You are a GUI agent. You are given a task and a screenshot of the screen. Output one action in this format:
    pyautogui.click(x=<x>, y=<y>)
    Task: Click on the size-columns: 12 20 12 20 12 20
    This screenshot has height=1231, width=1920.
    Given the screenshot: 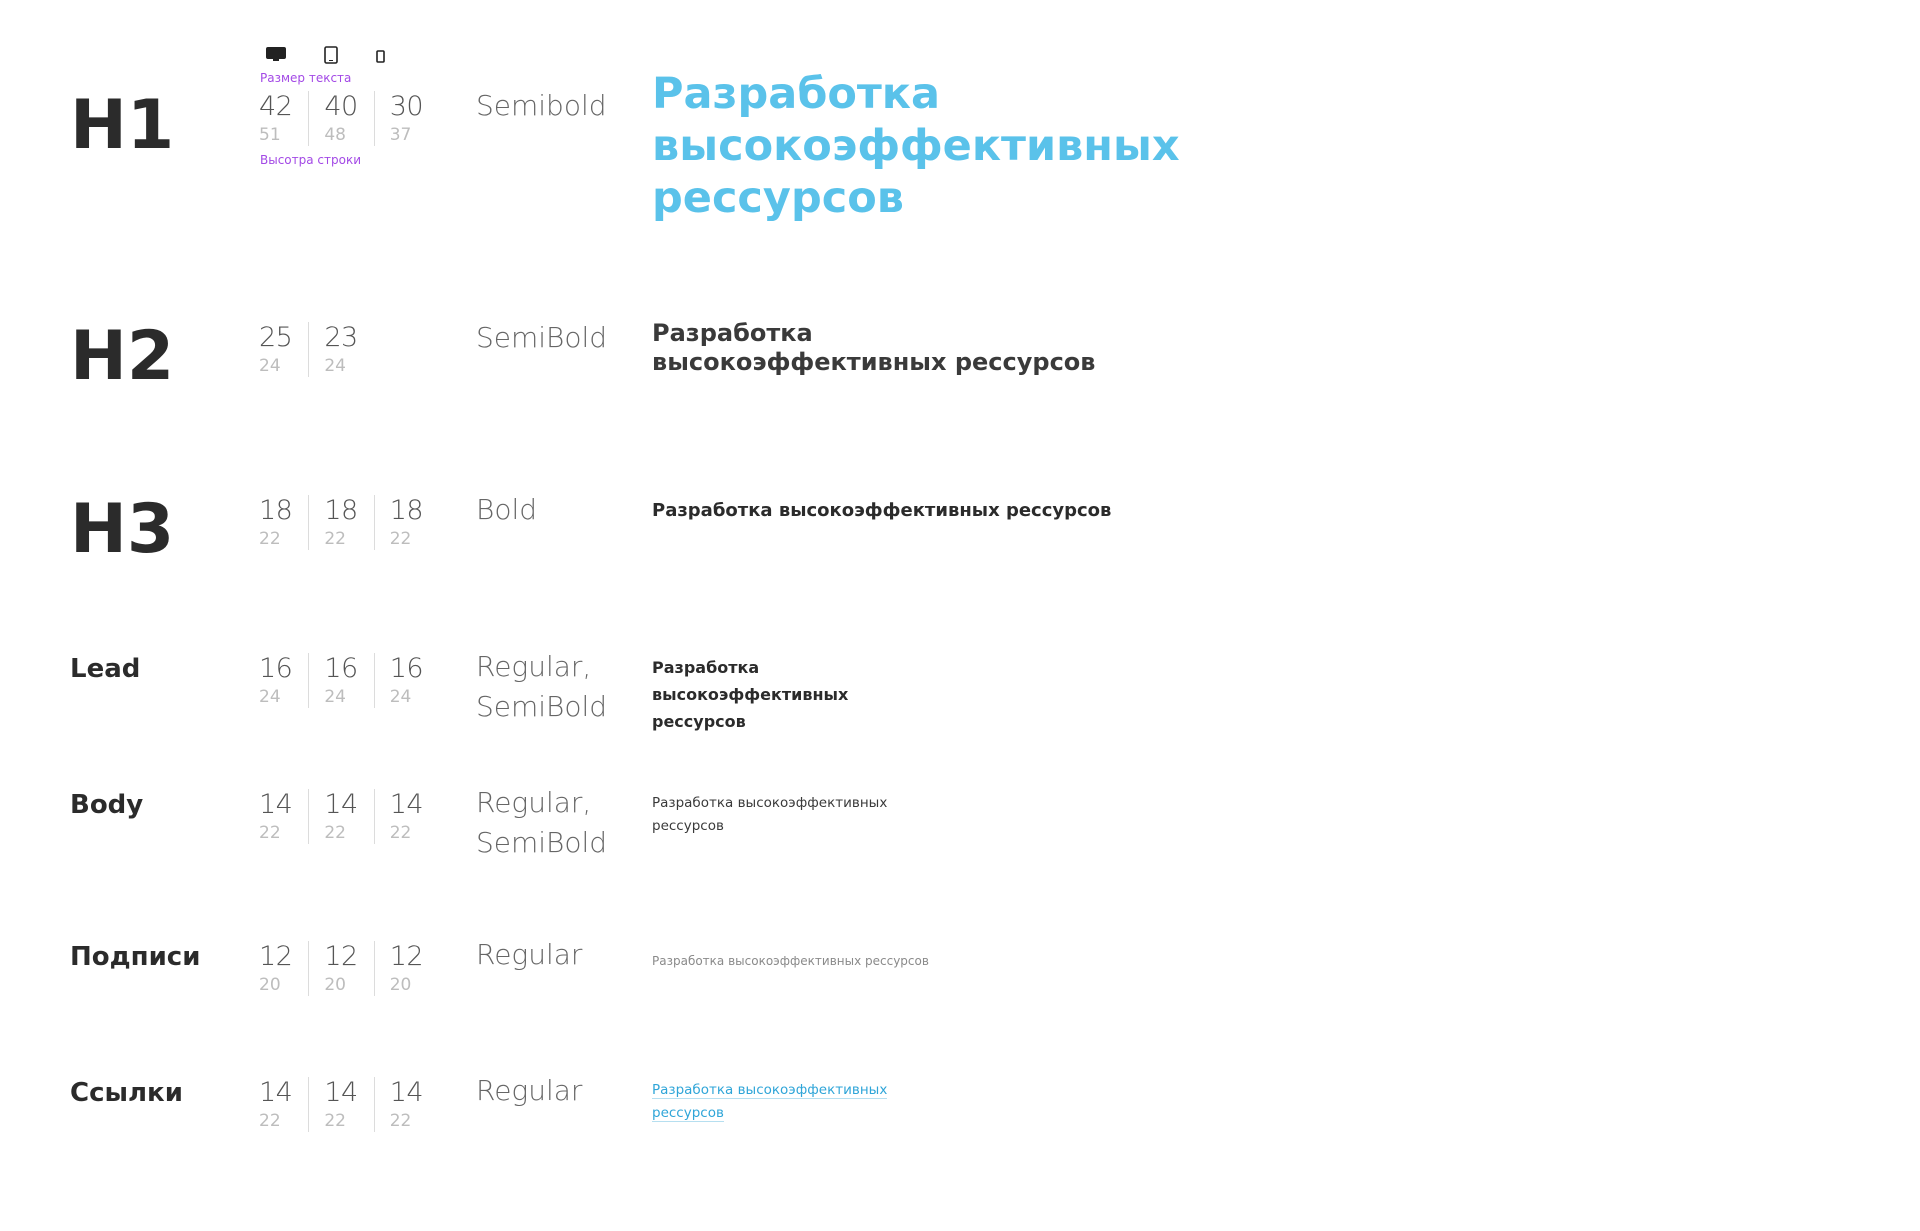 What is the action you would take?
    pyautogui.click(x=349, y=968)
    